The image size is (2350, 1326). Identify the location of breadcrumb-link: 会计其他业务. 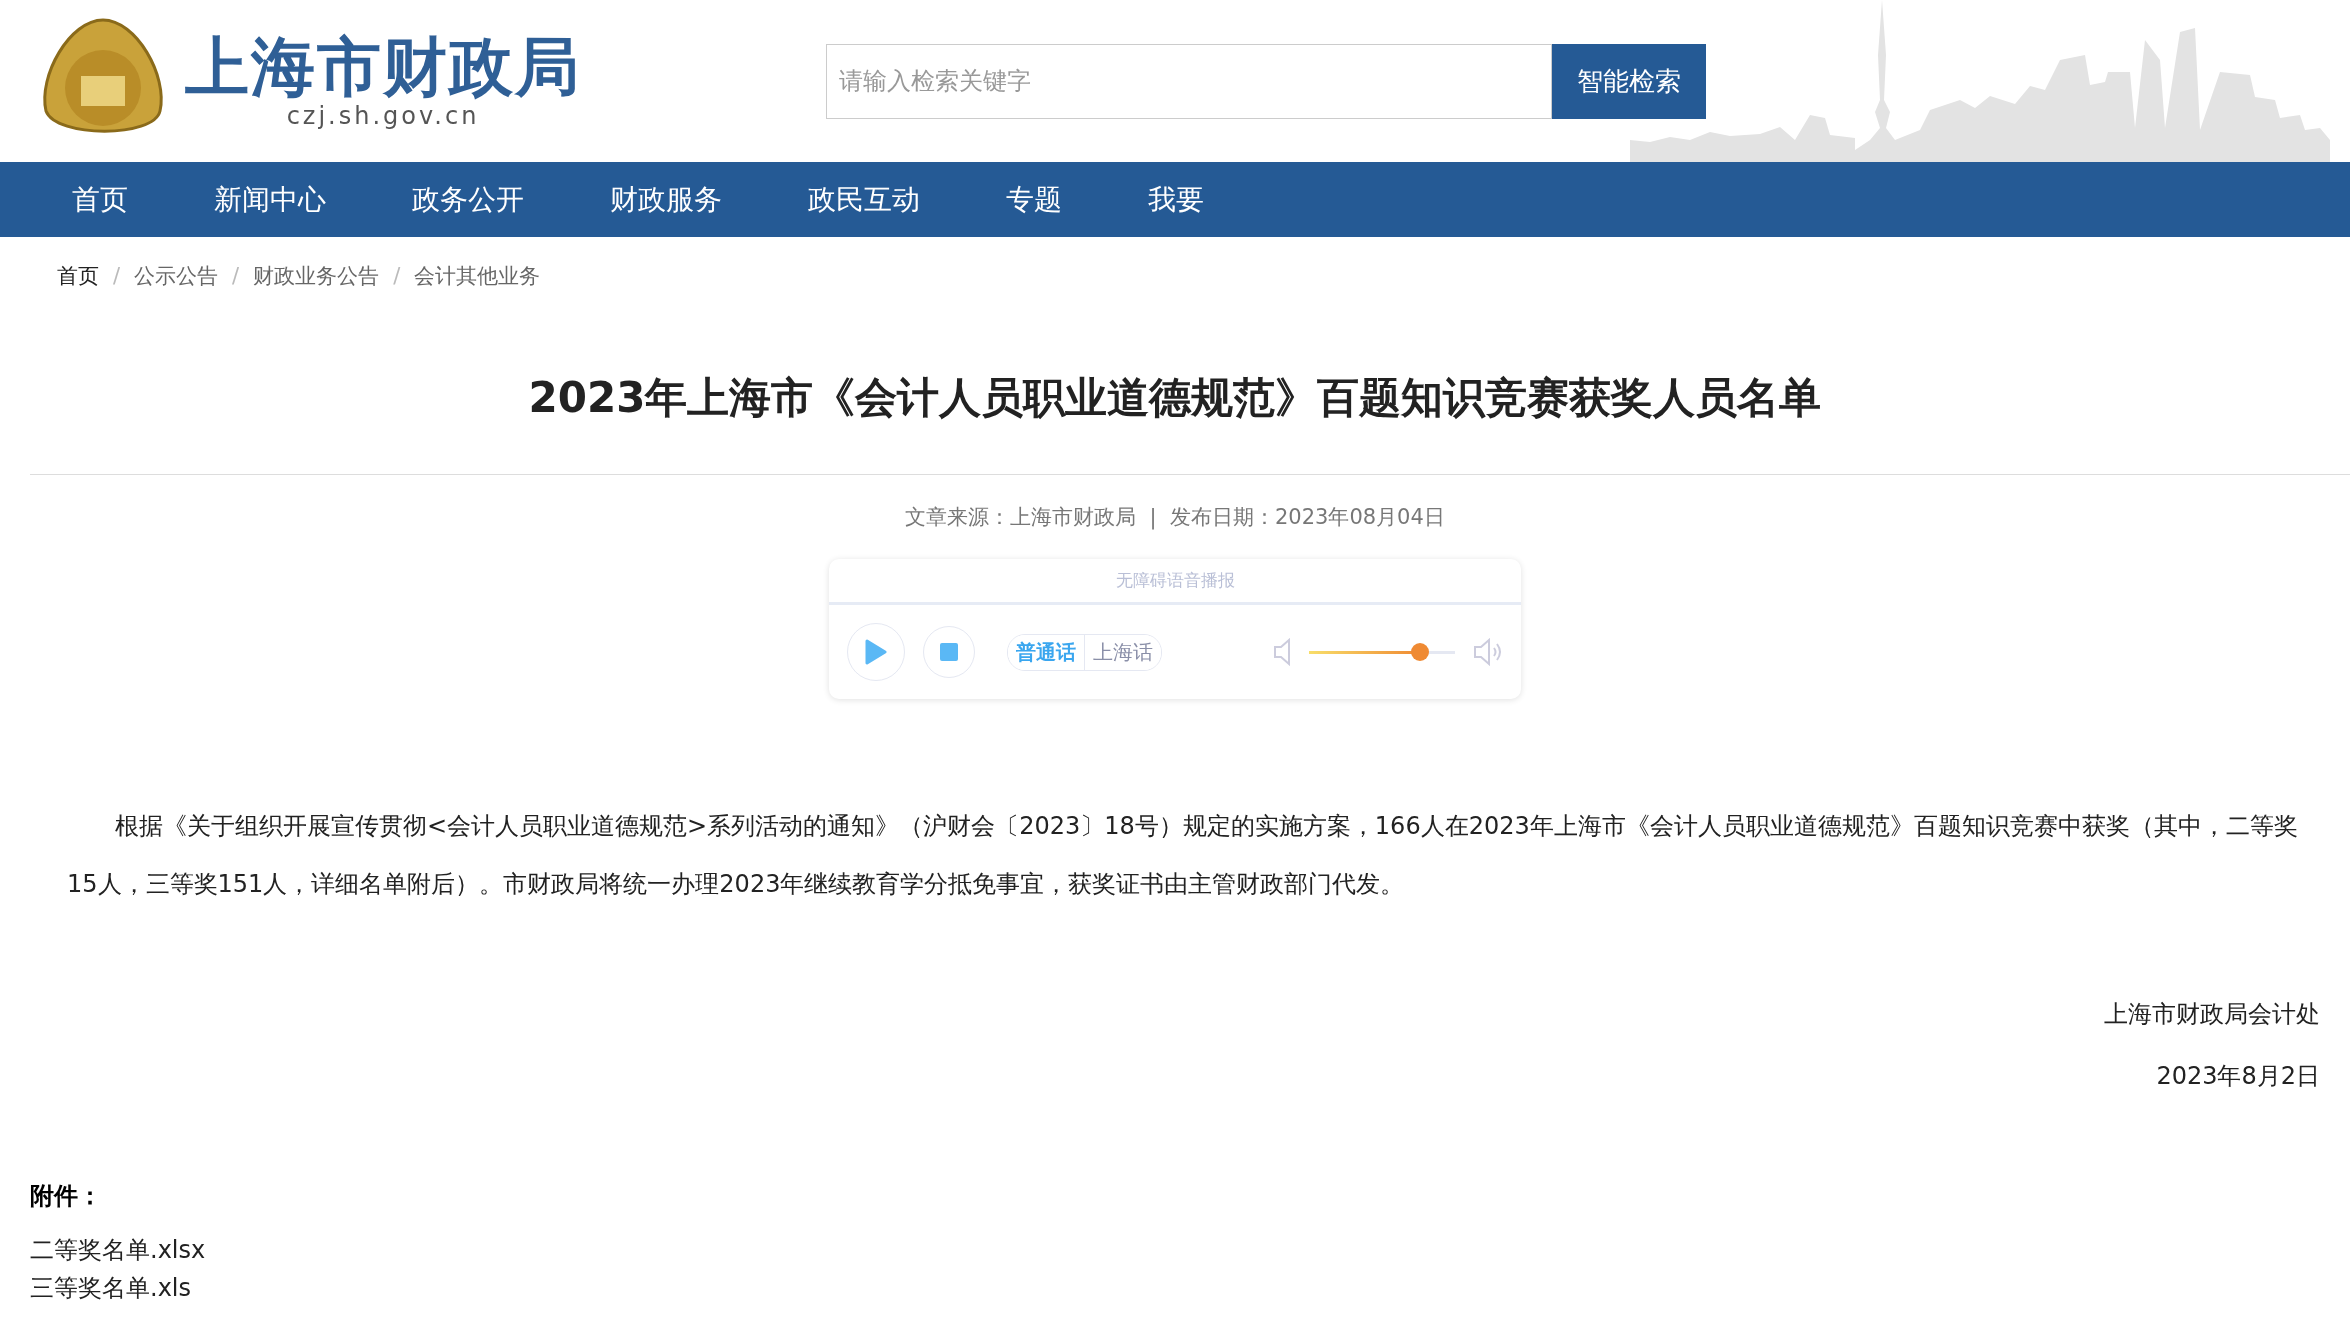
(477, 275).